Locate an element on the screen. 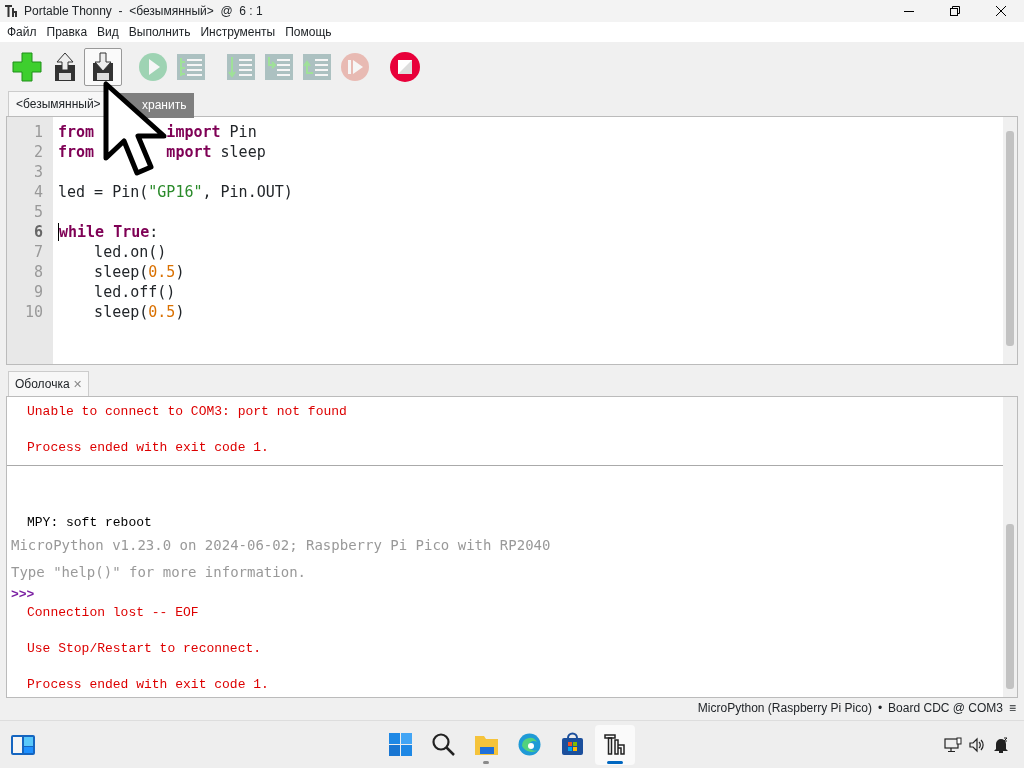 This screenshot has height=768, width=1024. app-icon is located at coordinates (11, 11).